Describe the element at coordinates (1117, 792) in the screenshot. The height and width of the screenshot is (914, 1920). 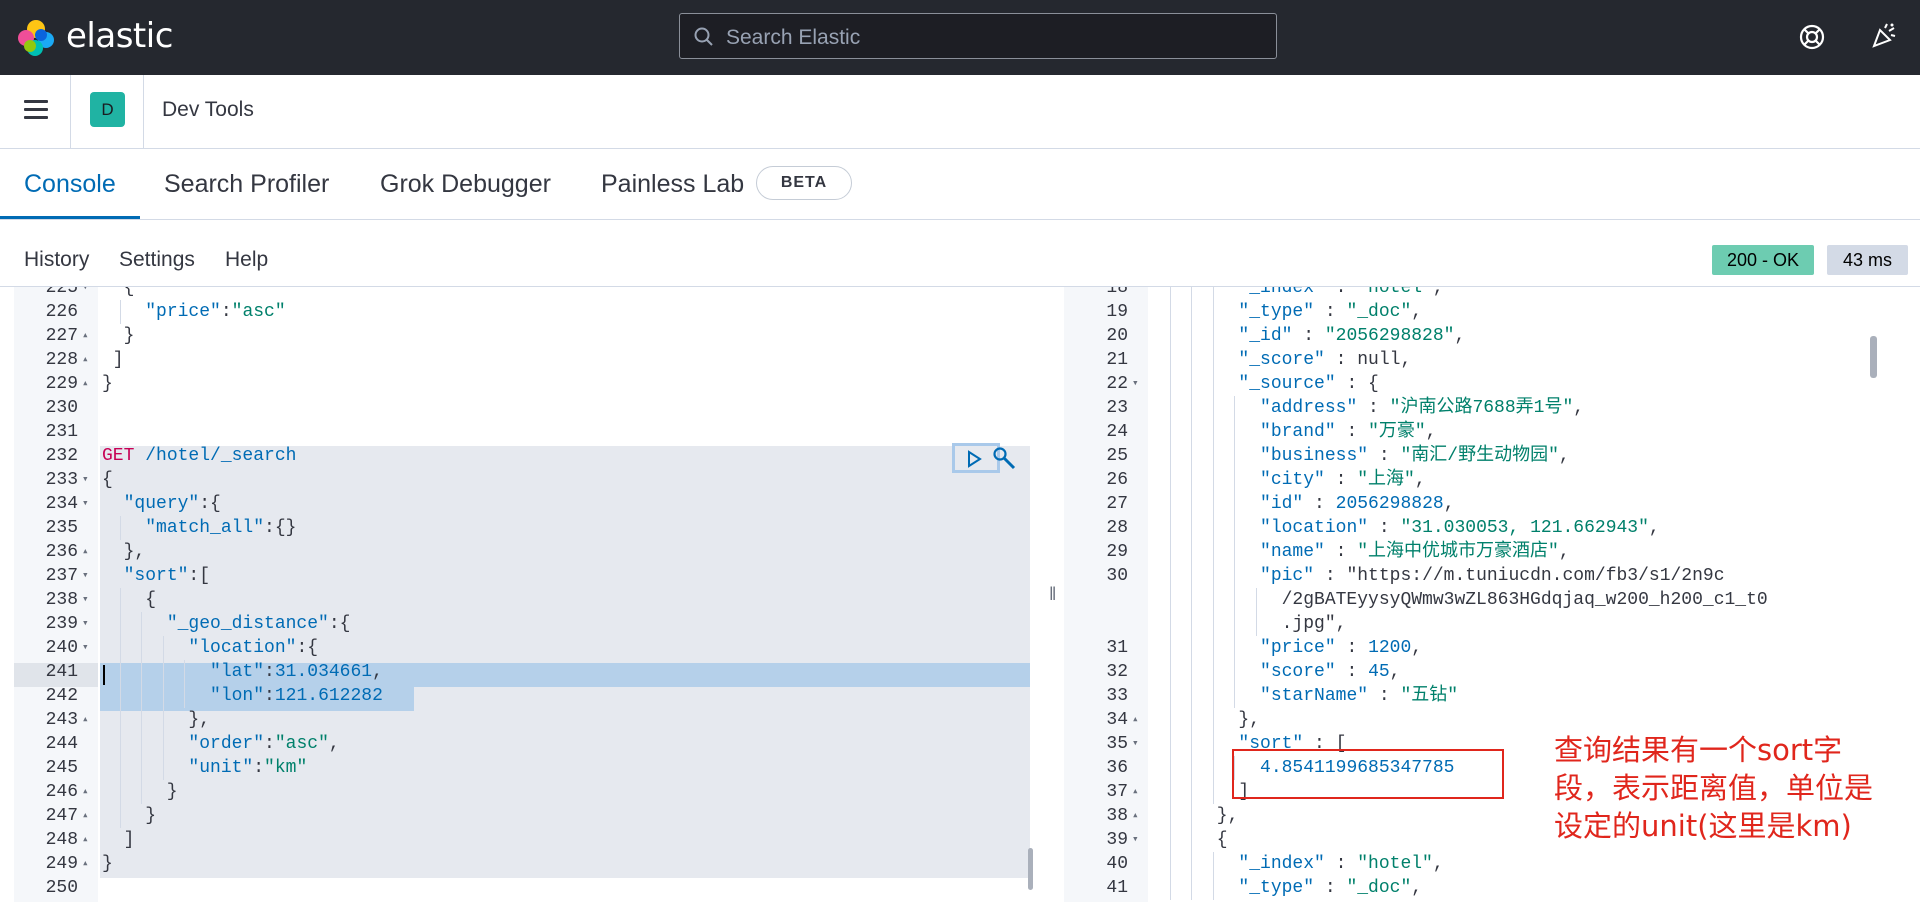
I see `line-number: 37` at that location.